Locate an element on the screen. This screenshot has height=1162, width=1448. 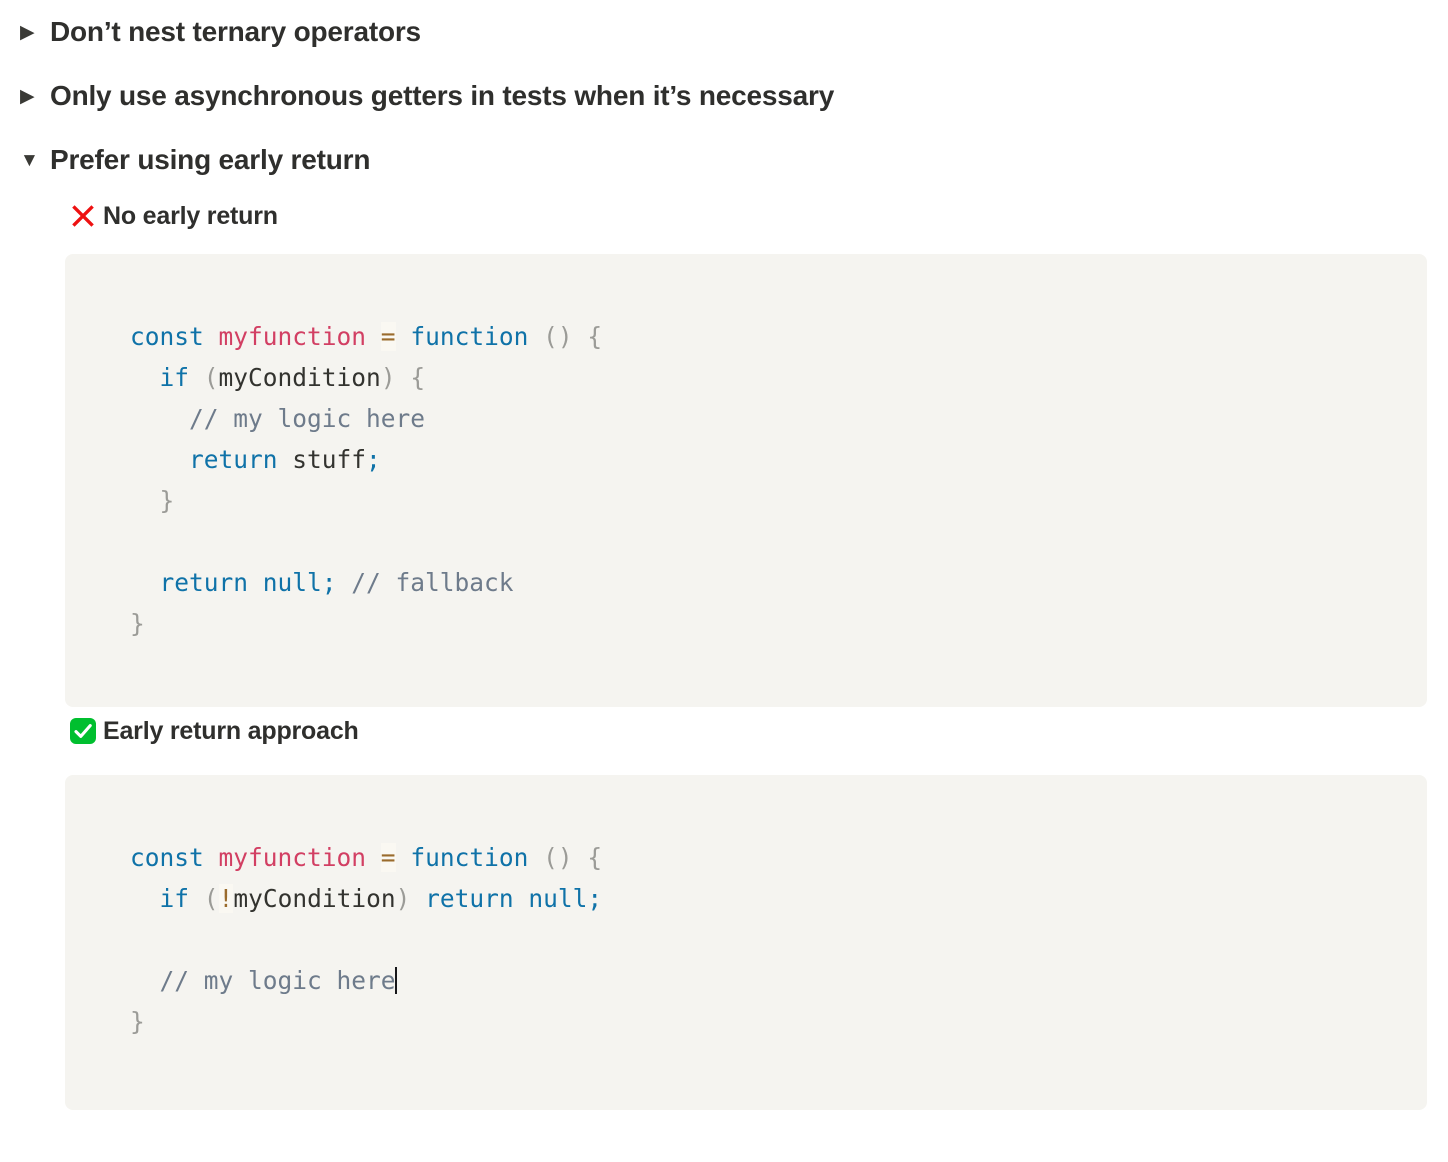
code-token: ) { is located at coordinates (403, 377).